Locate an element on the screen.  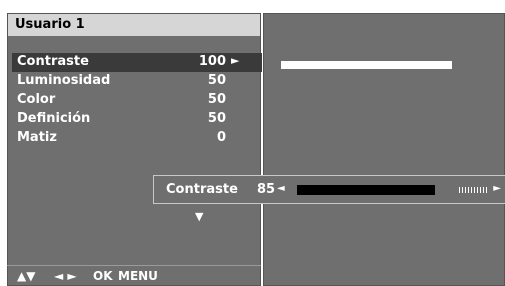
menu-item-luminosidad: Luminosidad 50 is located at coordinates (137, 81).